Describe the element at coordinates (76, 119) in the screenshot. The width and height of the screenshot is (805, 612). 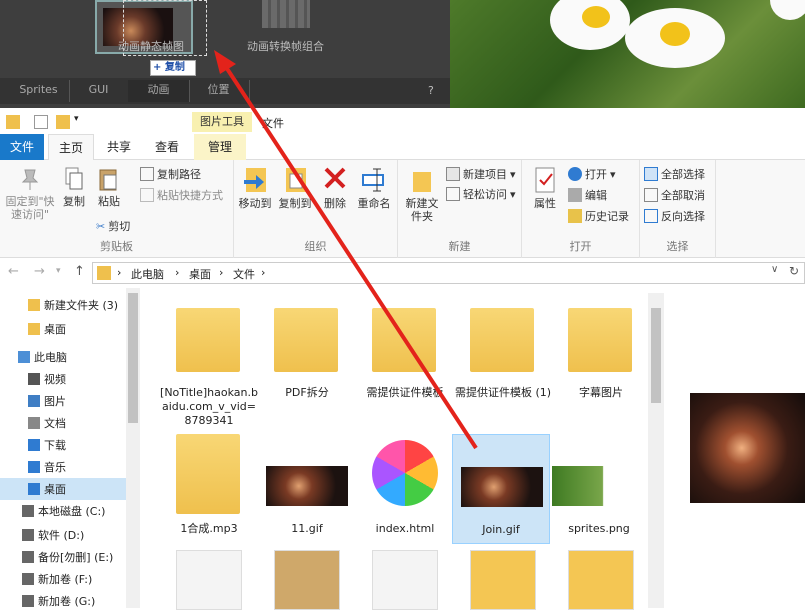
I see `chevron-down-icon: ▾` at that location.